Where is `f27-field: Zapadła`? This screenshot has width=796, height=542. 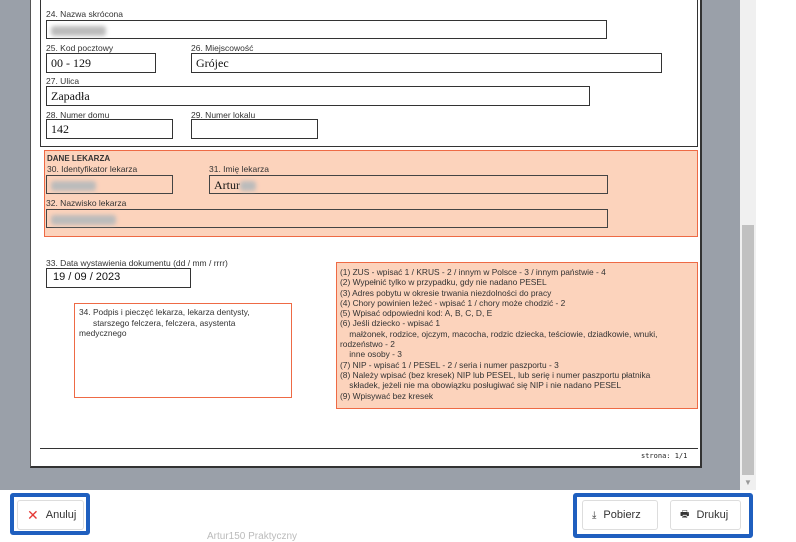 f27-field: Zapadła is located at coordinates (318, 96).